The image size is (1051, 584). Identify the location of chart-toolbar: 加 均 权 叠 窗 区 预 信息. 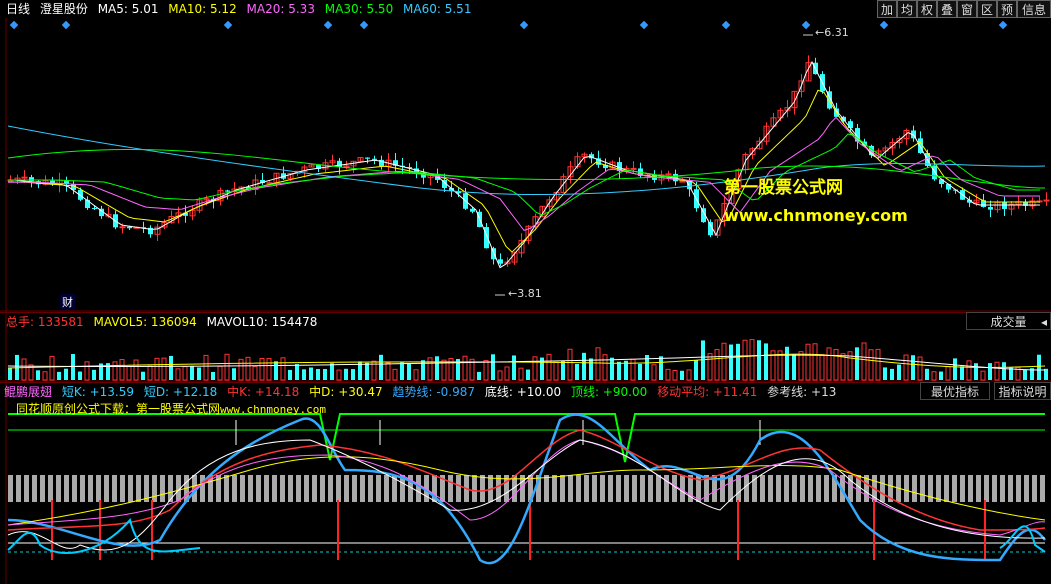
(964, 10).